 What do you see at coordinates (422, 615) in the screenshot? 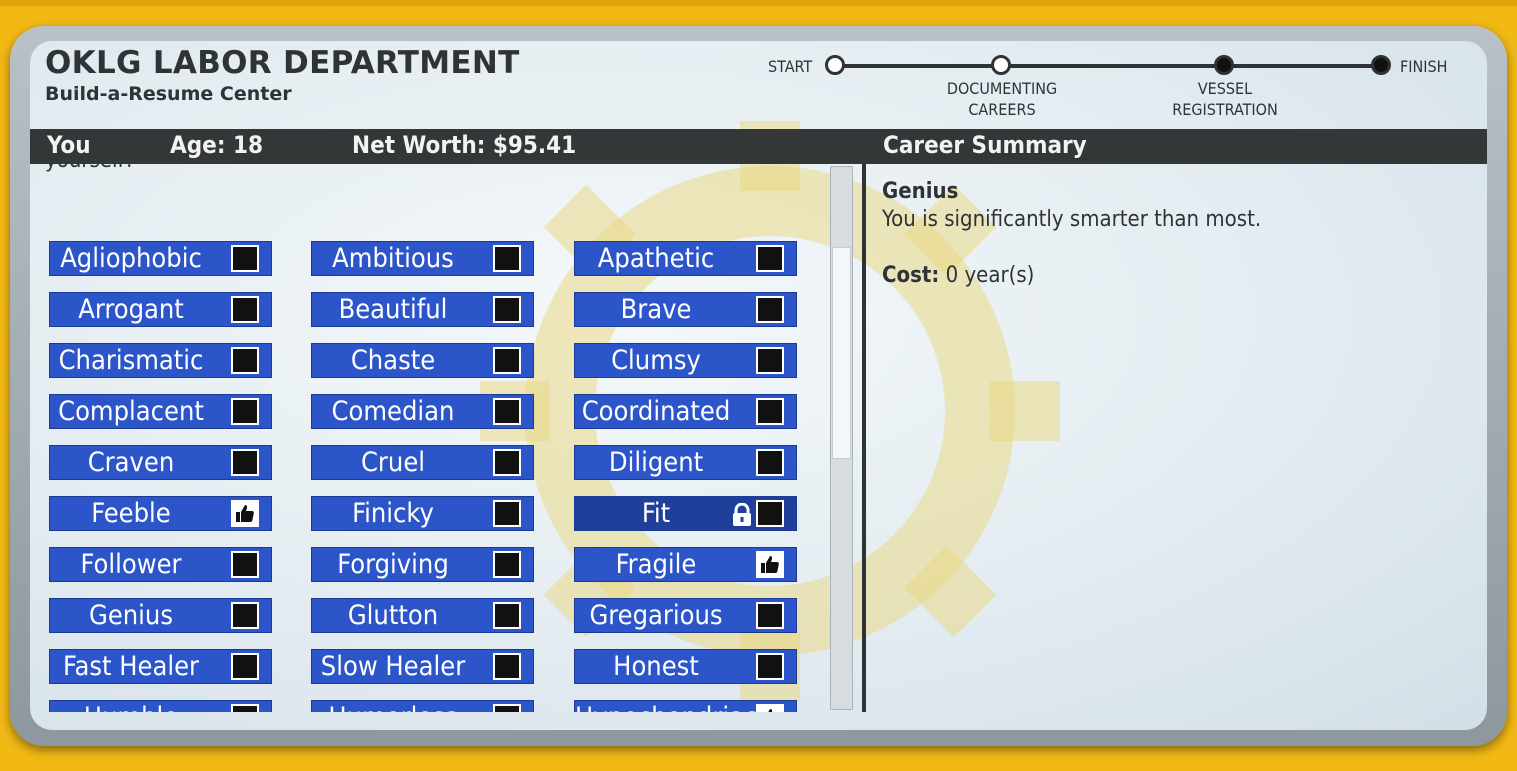
I see `trait-button: Glutton` at bounding box center [422, 615].